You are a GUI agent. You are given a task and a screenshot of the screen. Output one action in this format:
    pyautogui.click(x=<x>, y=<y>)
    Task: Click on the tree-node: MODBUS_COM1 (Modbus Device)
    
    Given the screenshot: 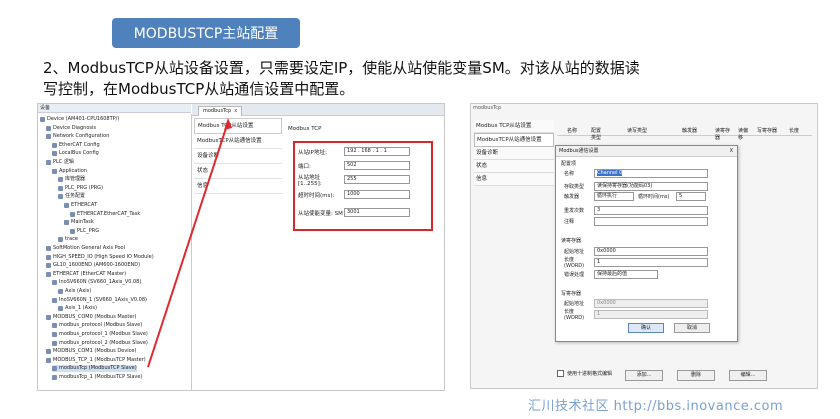 What is the action you would take?
    pyautogui.click(x=91, y=351)
    